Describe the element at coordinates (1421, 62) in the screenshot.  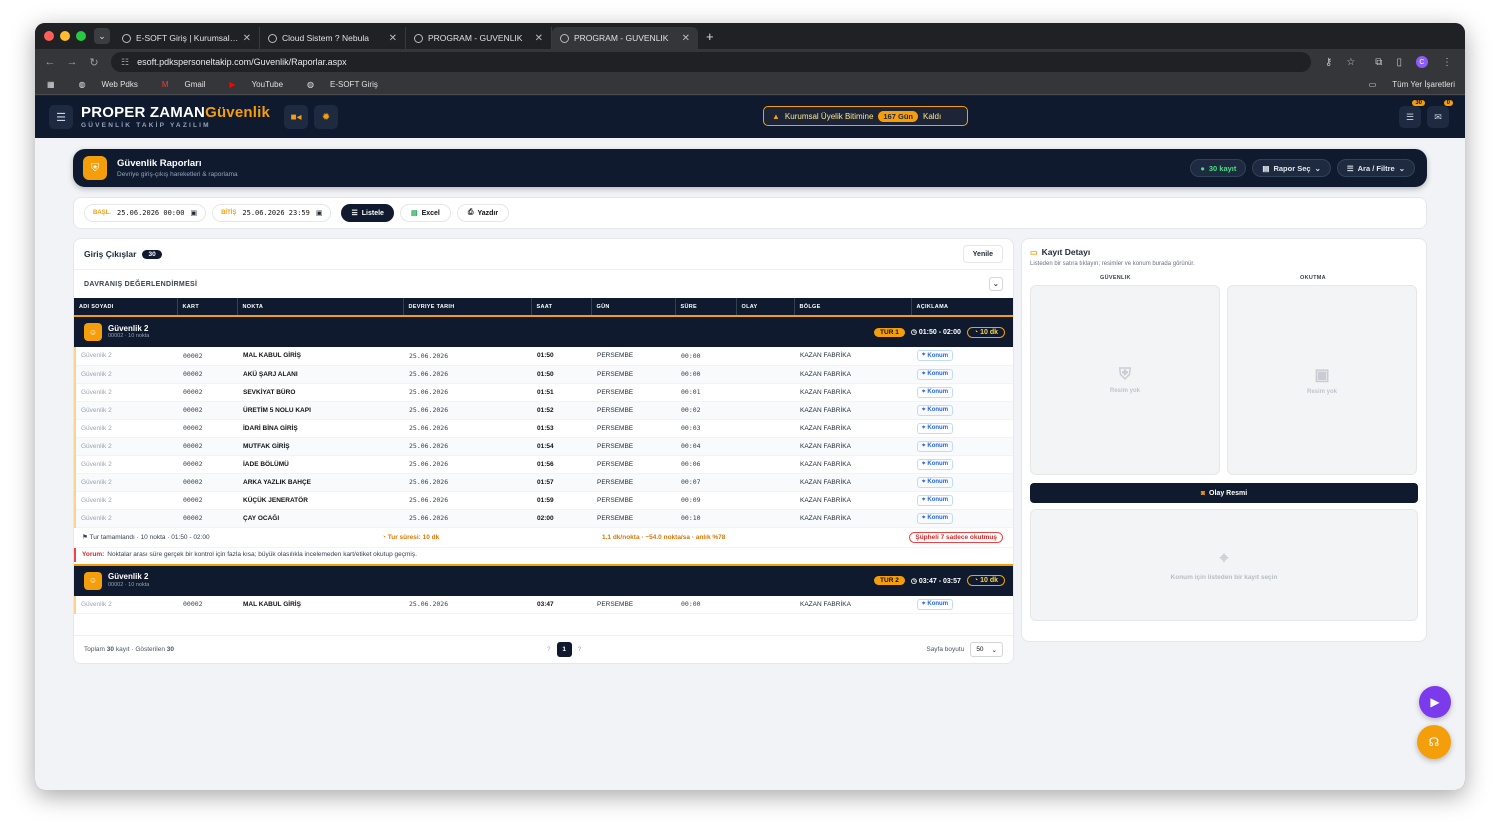
I see `profile-avatar: C` at that location.